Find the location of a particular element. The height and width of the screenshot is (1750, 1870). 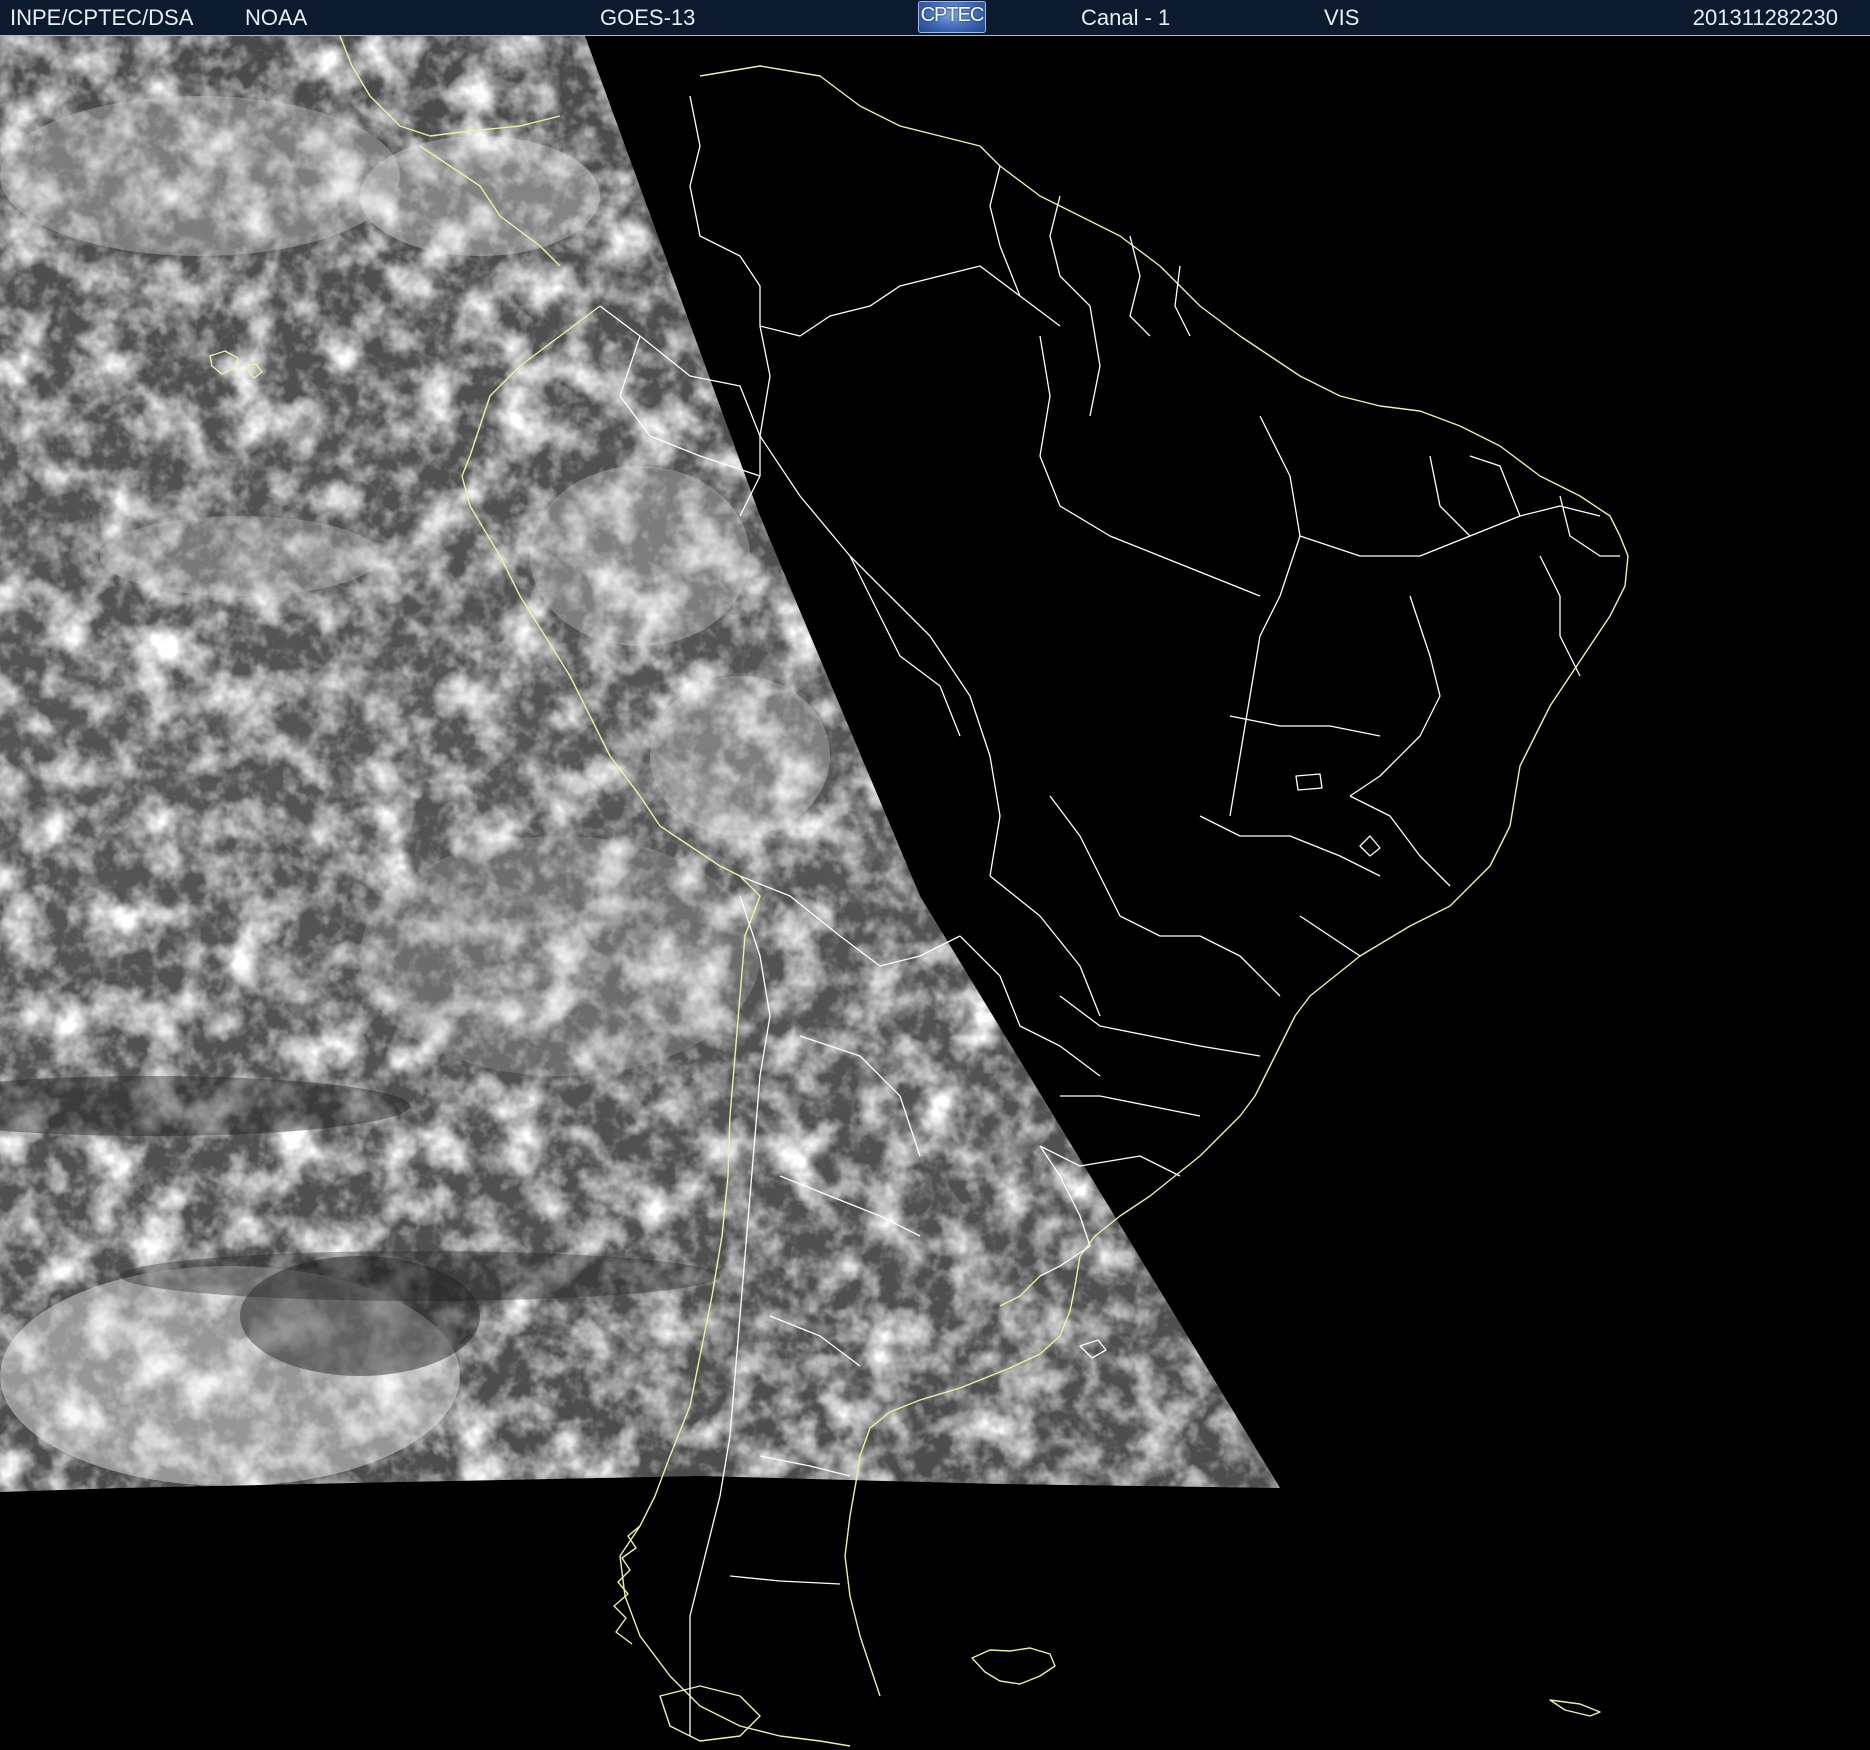

organization-label: INPE/CPTEC/DSA is located at coordinates (102, 17).